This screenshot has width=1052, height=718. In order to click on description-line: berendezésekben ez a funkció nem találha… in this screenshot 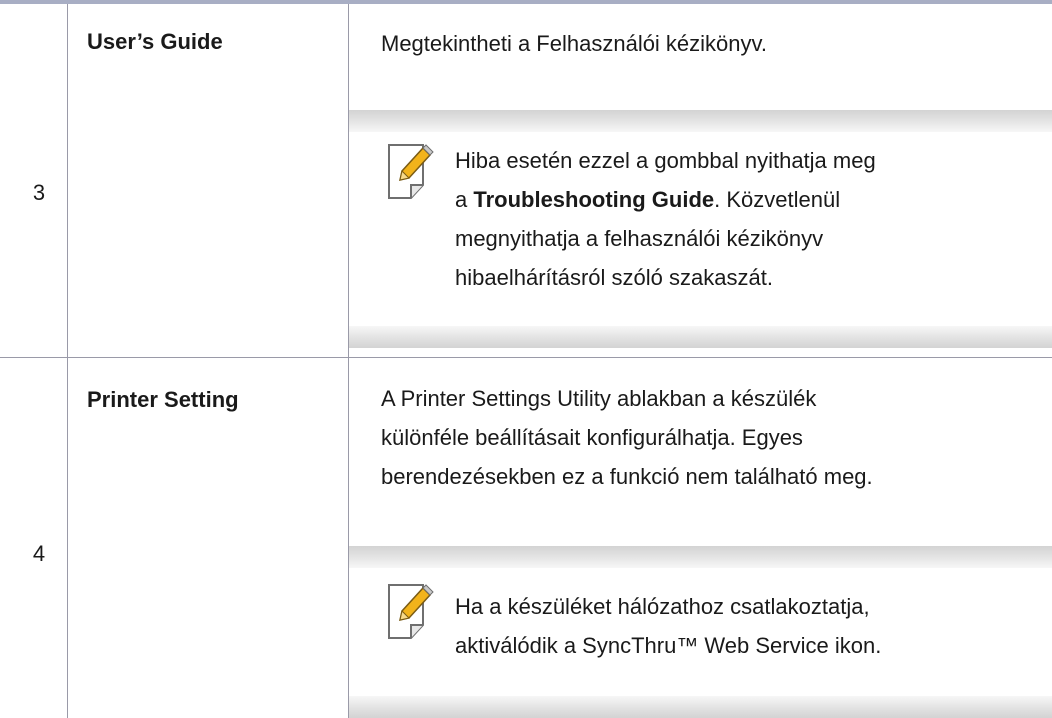, I will do `click(627, 476)`.